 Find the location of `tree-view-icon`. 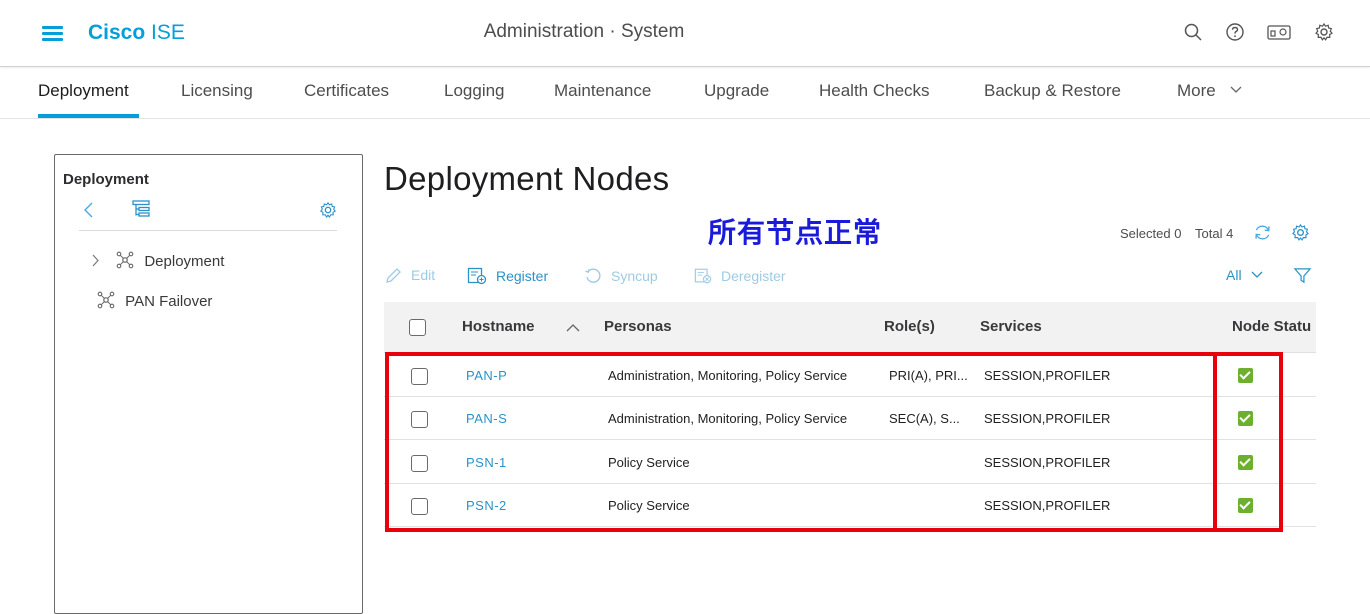

tree-view-icon is located at coordinates (141, 209).